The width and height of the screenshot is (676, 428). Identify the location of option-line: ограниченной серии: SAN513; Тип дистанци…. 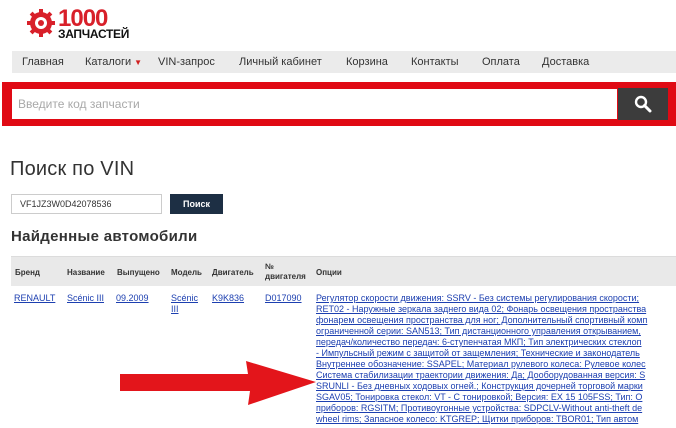
(478, 331).